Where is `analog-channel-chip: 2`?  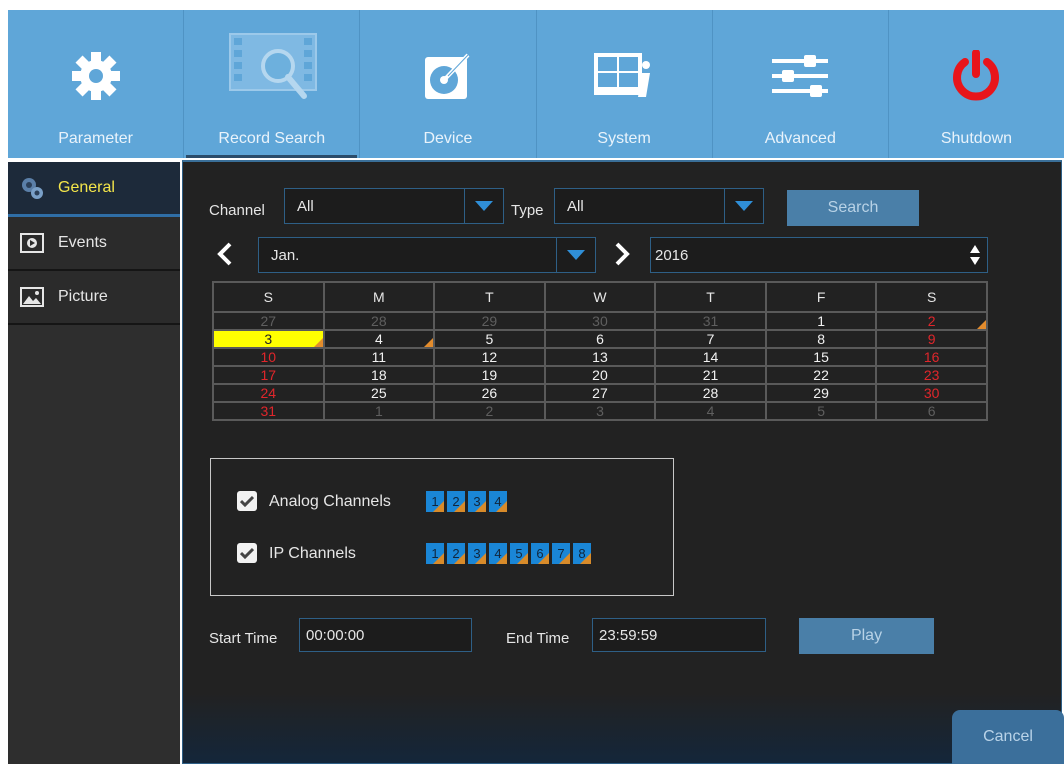
analog-channel-chip: 2 is located at coordinates (456, 501).